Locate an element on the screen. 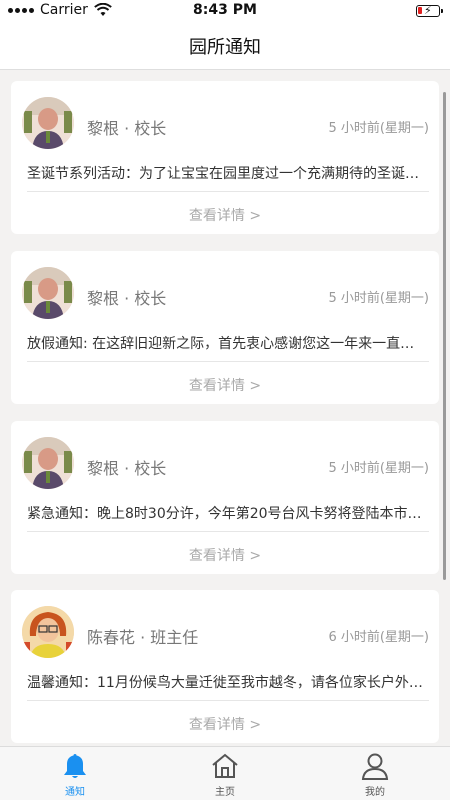 The image size is (450, 800). person-icon is located at coordinates (375, 766).